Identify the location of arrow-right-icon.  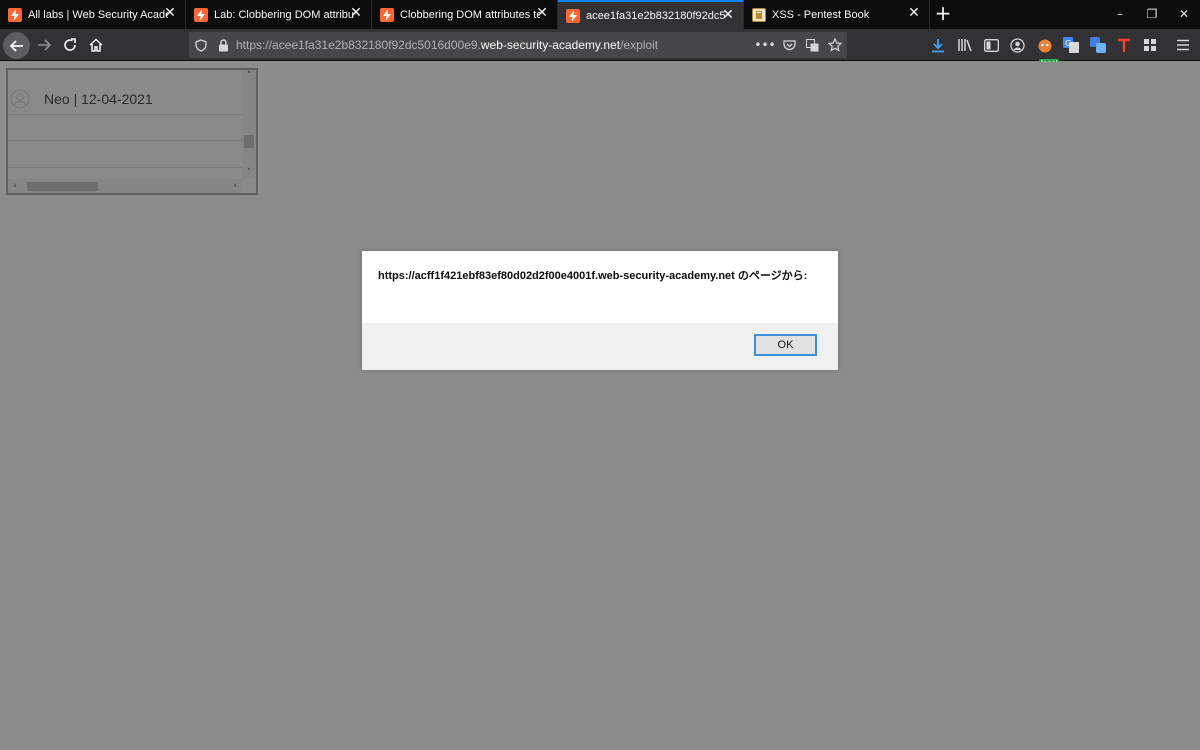
(44, 45).